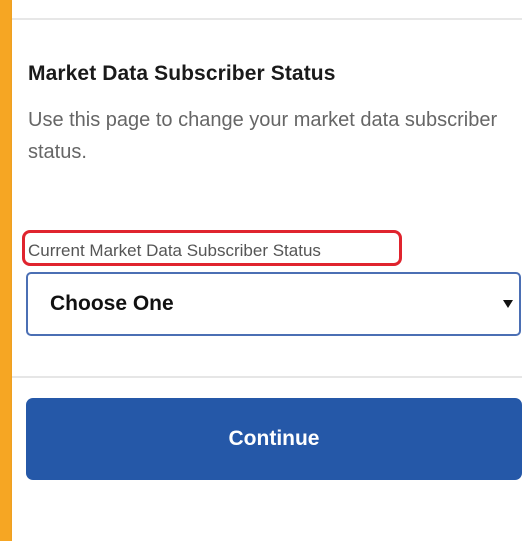 This screenshot has width=522, height=541. Describe the element at coordinates (273, 304) in the screenshot. I see `subscriber-status-select: Choose One` at that location.